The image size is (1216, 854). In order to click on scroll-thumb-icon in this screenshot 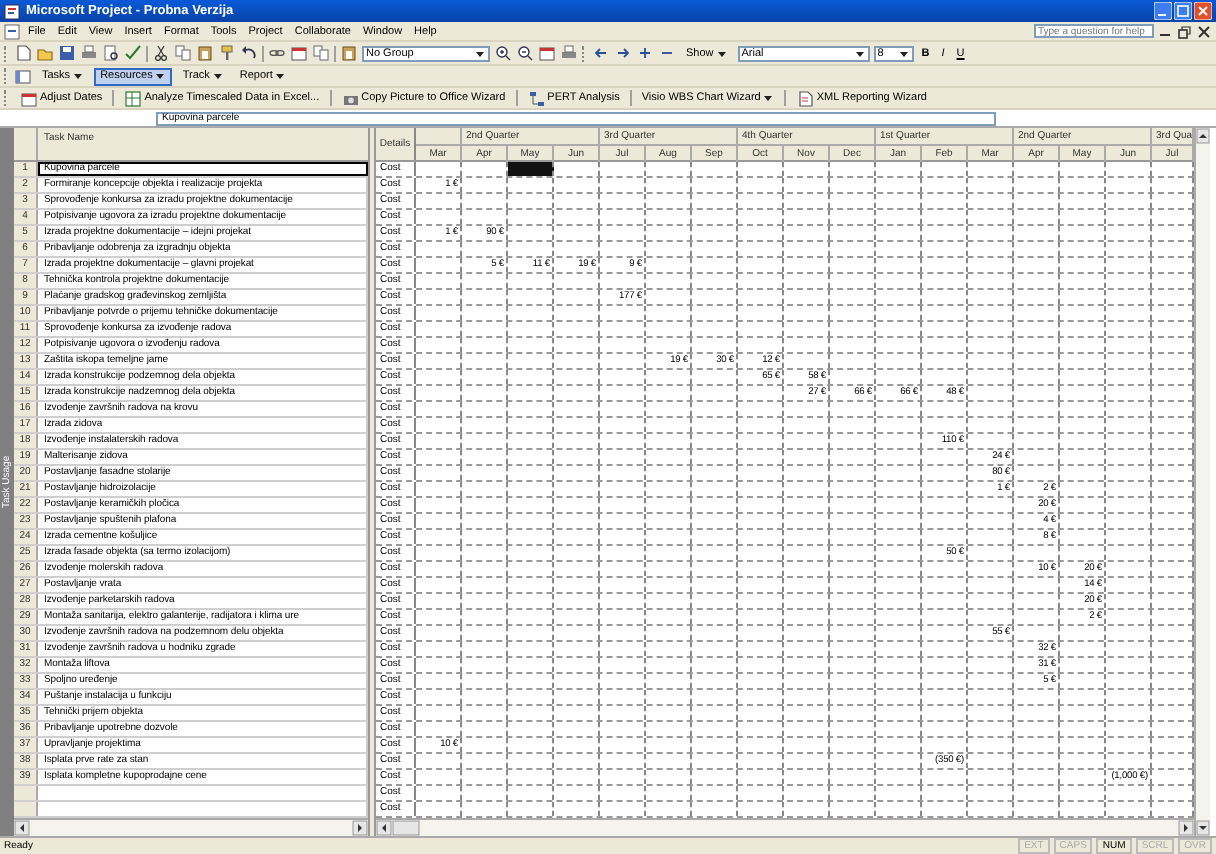, I will do `click(406, 828)`.